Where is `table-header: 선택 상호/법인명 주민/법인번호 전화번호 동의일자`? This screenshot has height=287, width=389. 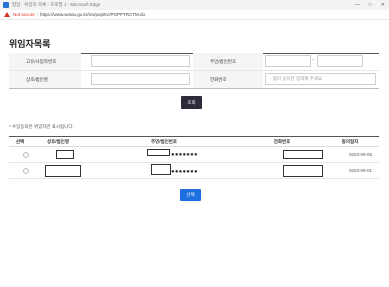 table-header: 선택 상호/법인명 주민/법인번호 전화번호 동의일자 is located at coordinates (194, 141).